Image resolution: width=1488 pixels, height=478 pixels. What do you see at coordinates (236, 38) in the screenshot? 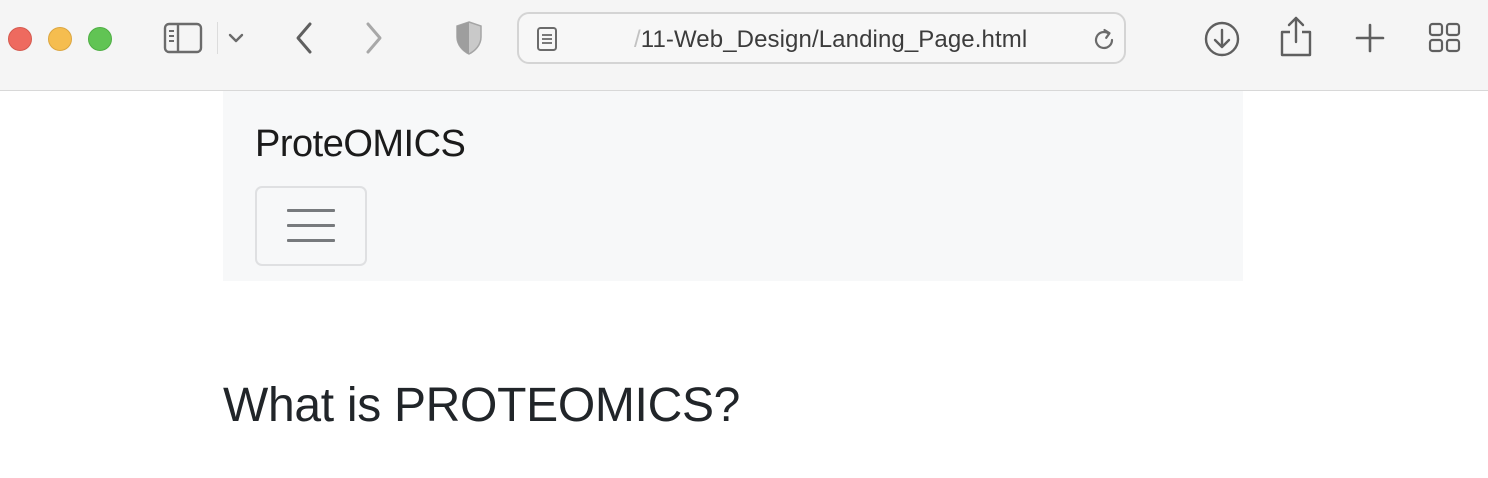
I see `chevron-down-icon` at bounding box center [236, 38].